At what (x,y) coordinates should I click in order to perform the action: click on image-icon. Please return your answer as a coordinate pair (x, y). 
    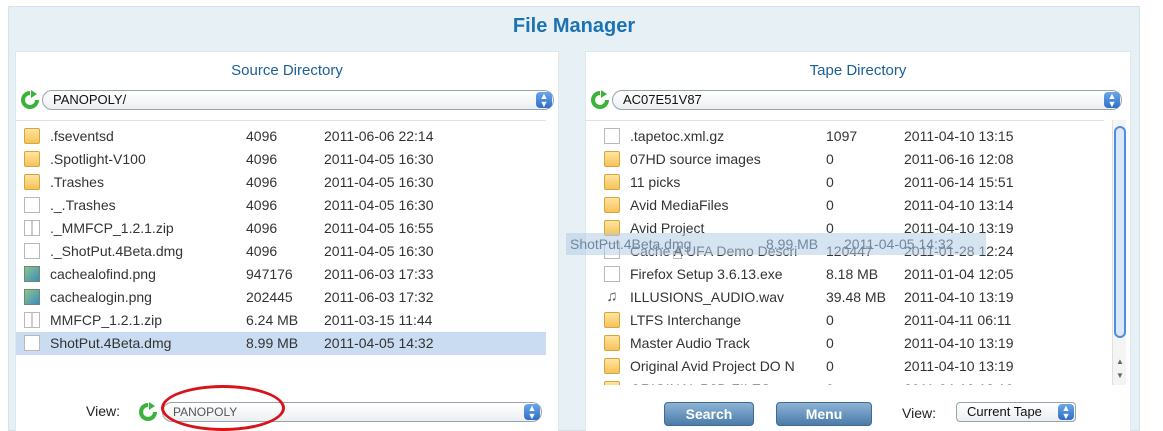
    Looking at the image, I should click on (32, 297).